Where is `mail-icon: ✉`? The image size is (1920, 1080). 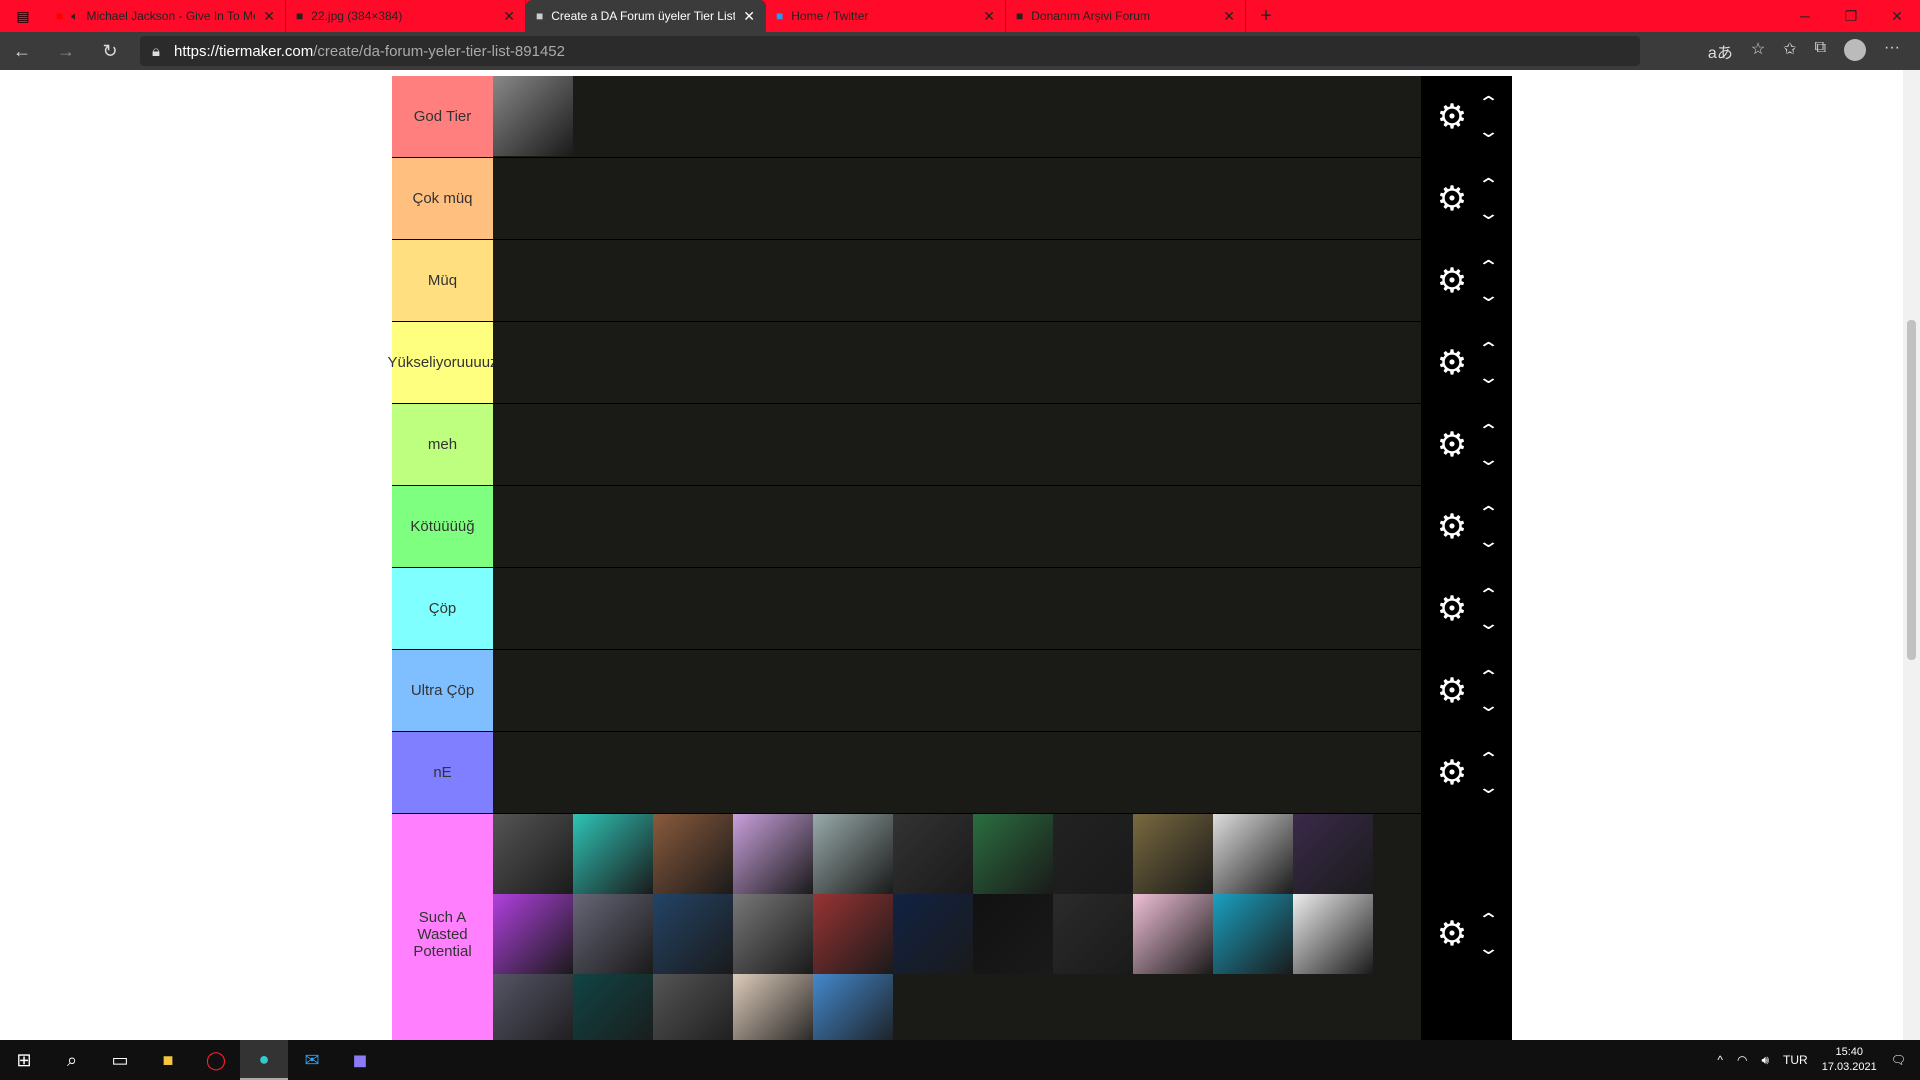
mail-icon: ✉ is located at coordinates (312, 1060).